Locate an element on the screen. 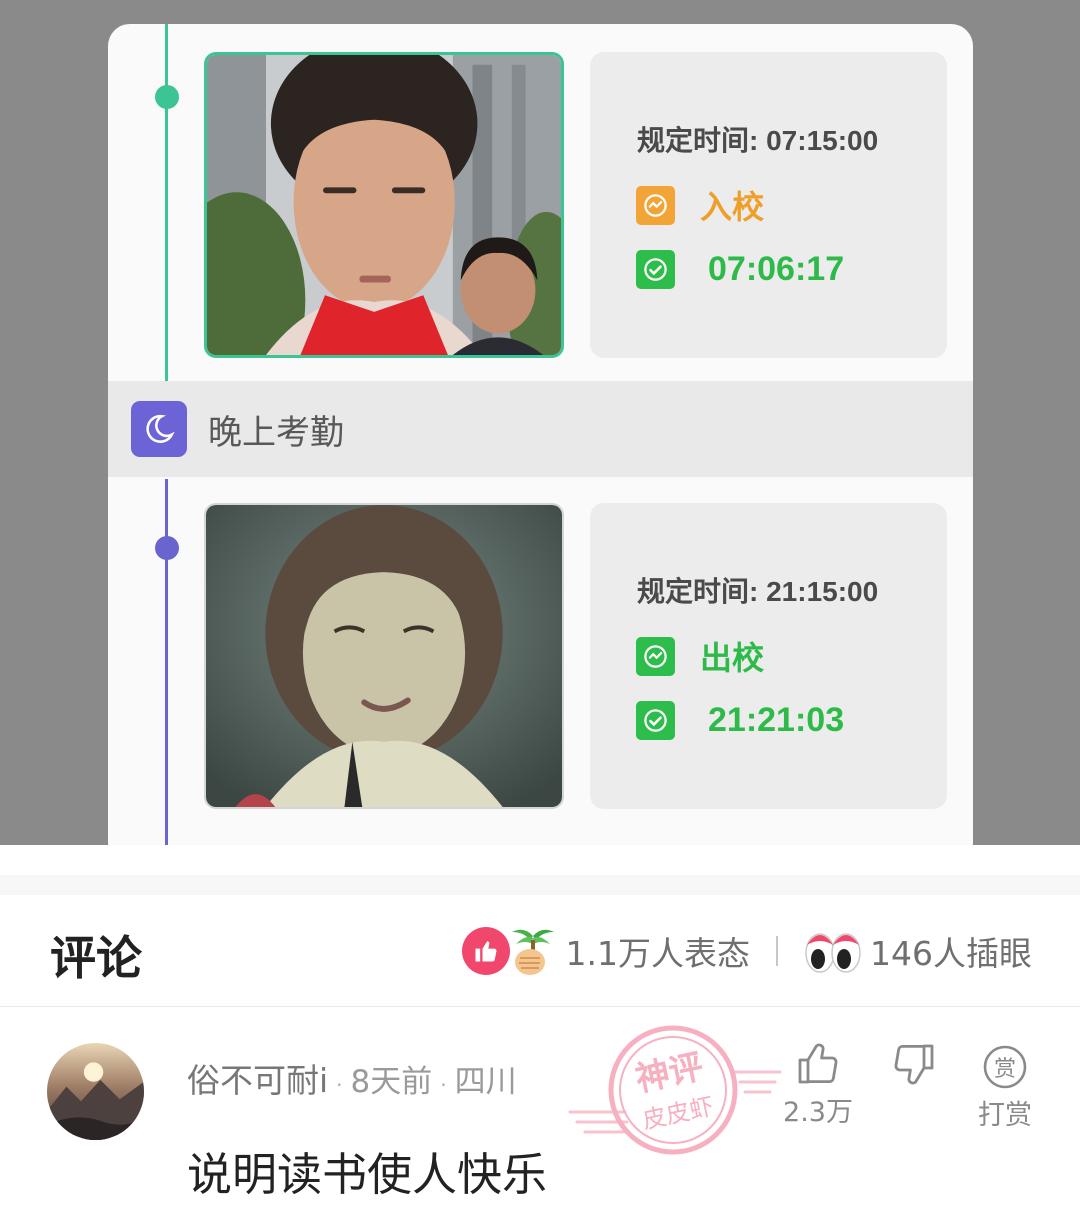  evening-status-label: 出校 is located at coordinates (732, 658).